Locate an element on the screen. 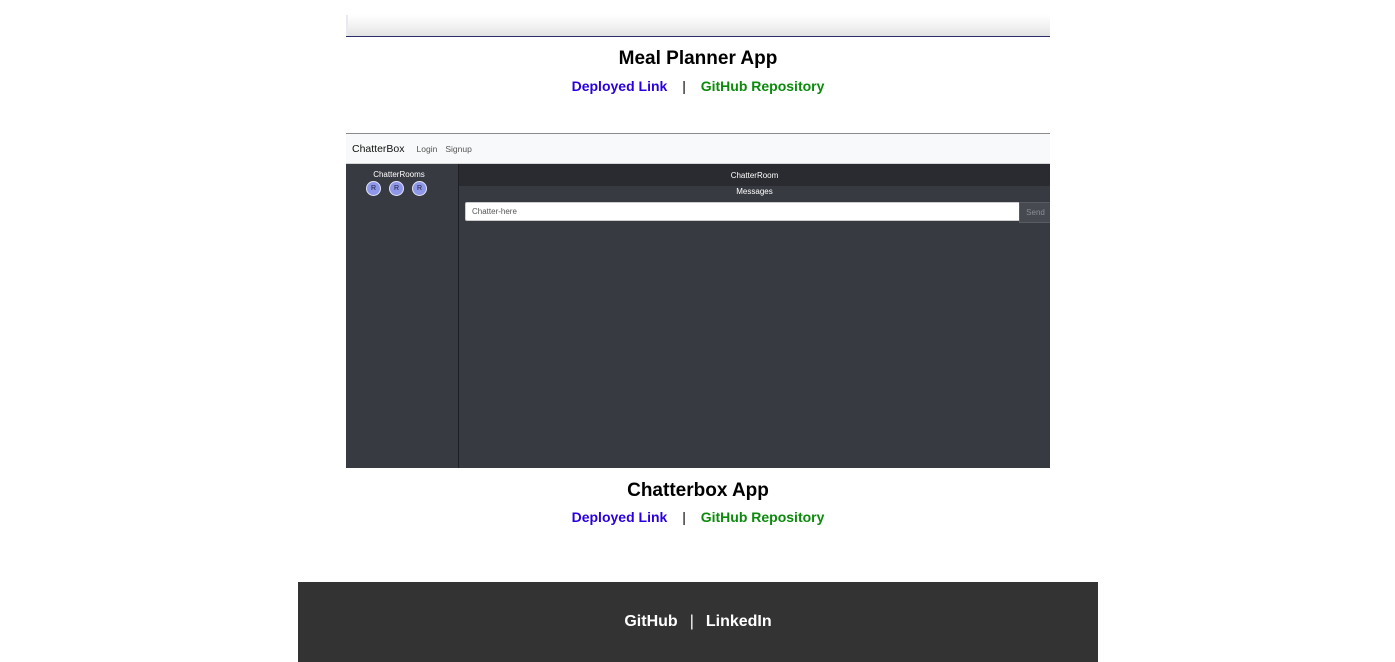 Image resolution: width=1395 pixels, height=662 pixels. chatterbox-room-header: ChatterRoom is located at coordinates (754, 175).